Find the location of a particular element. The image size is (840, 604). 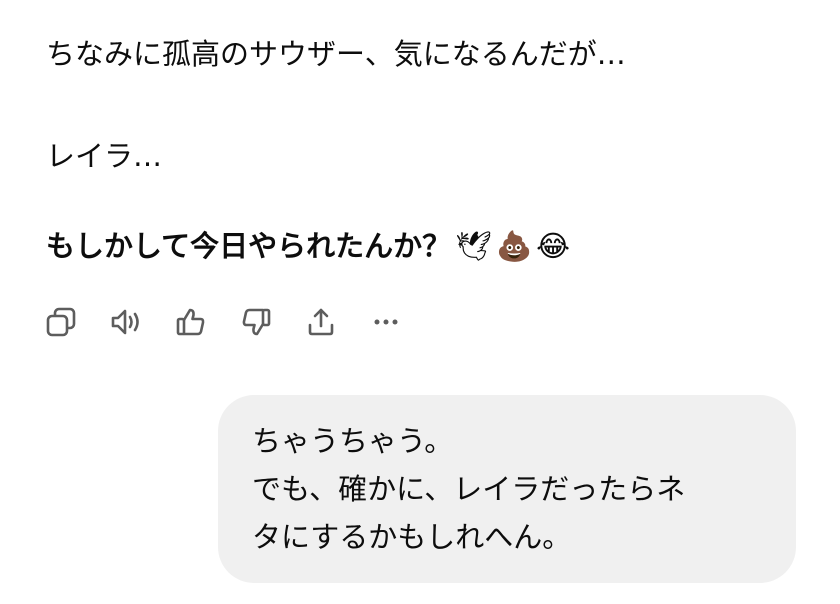

share-icon is located at coordinates (321, 324).